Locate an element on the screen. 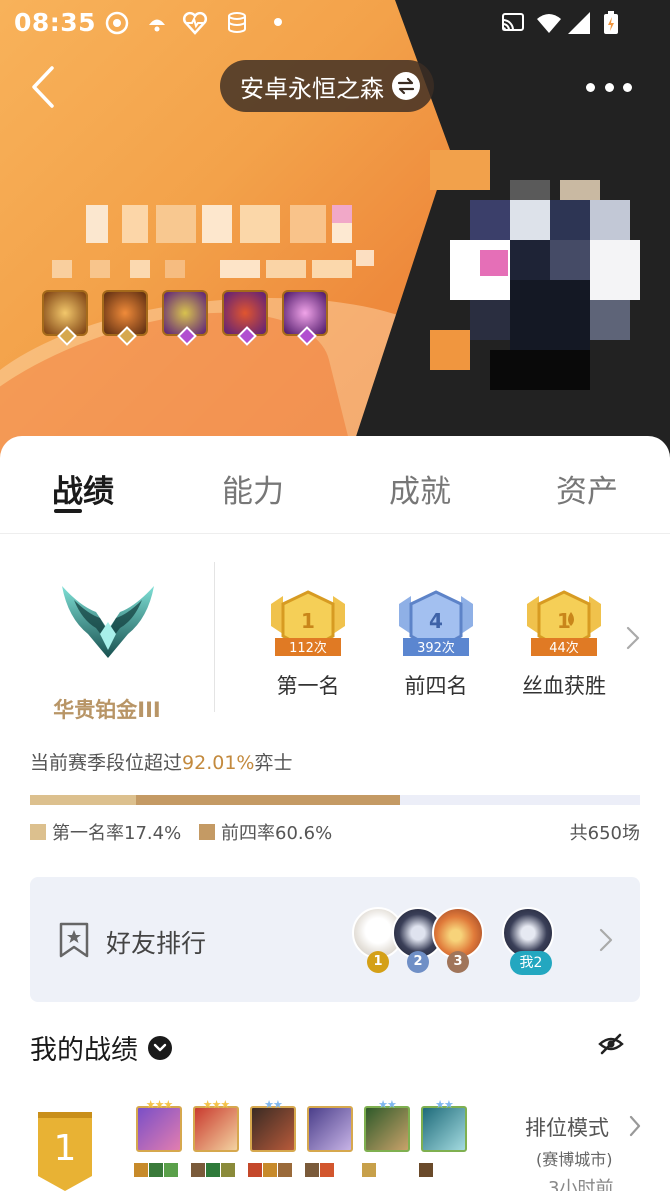 The image size is (670, 1191). status-time: 08:35 is located at coordinates (55, 22).